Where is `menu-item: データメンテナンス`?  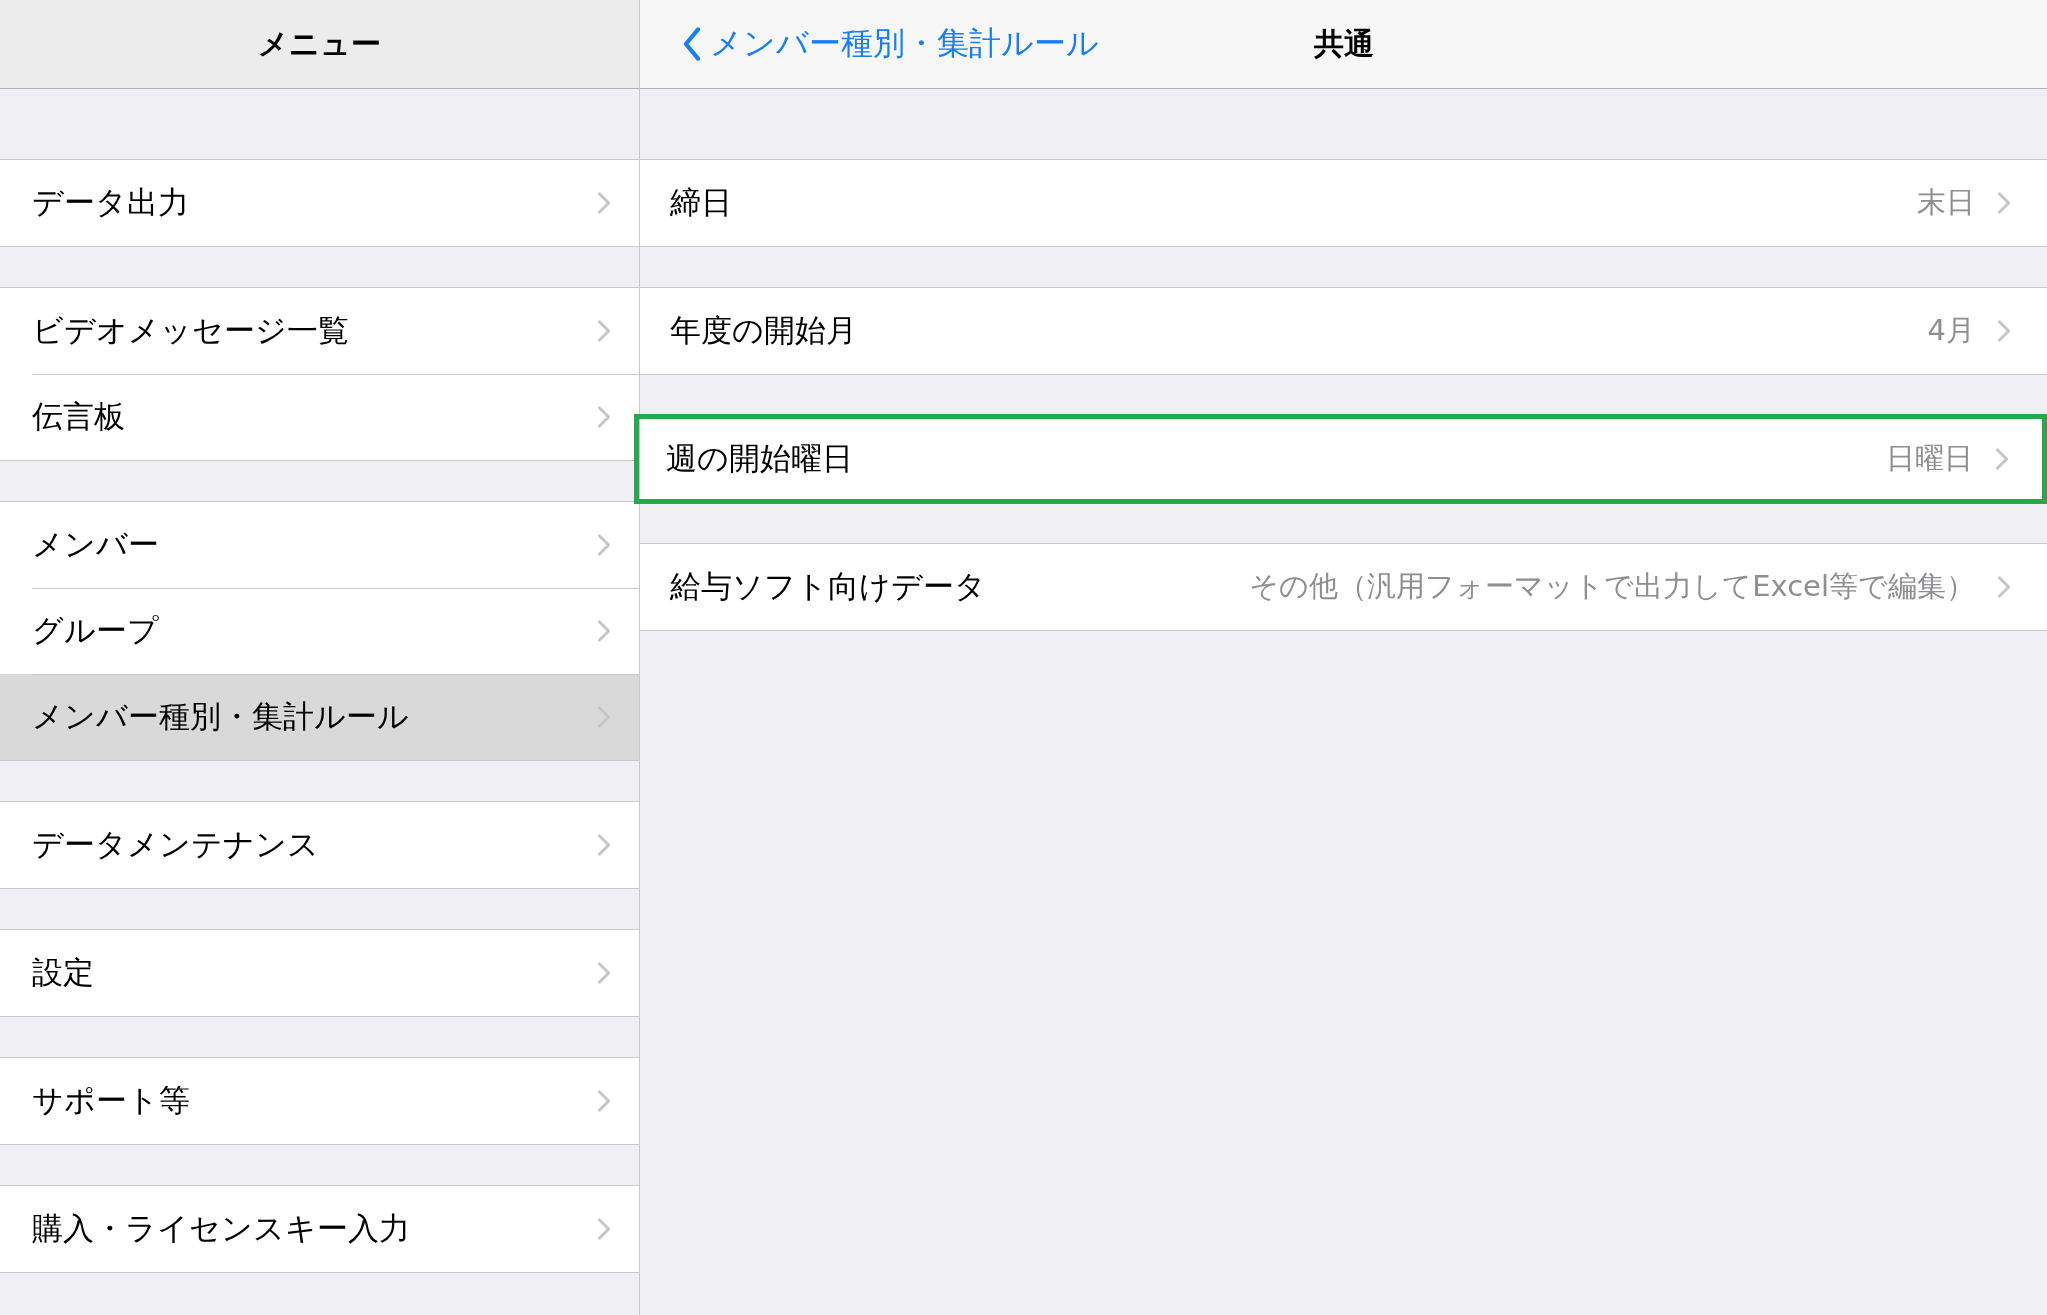
menu-item: データメンテナンス is located at coordinates (319, 845).